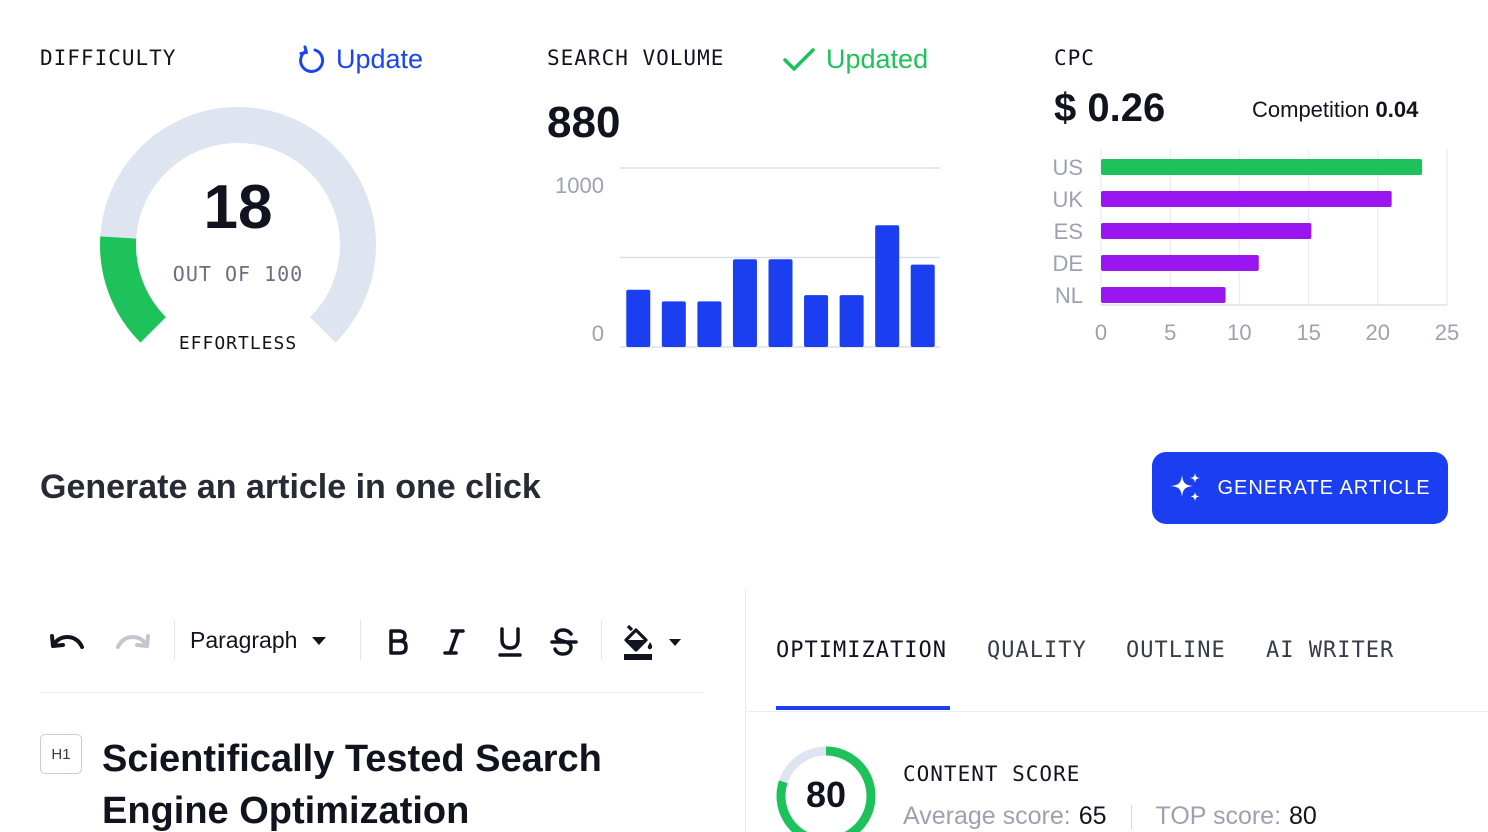 The width and height of the screenshot is (1488, 832). What do you see at coordinates (638, 642) in the screenshot?
I see `paint-bucket-icon` at bounding box center [638, 642].